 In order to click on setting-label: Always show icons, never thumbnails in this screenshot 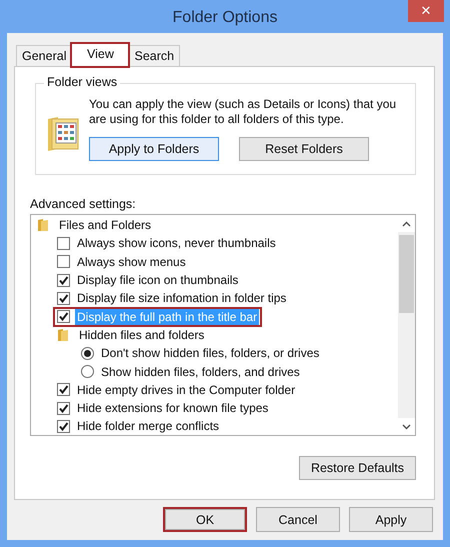, I will do `click(176, 243)`.